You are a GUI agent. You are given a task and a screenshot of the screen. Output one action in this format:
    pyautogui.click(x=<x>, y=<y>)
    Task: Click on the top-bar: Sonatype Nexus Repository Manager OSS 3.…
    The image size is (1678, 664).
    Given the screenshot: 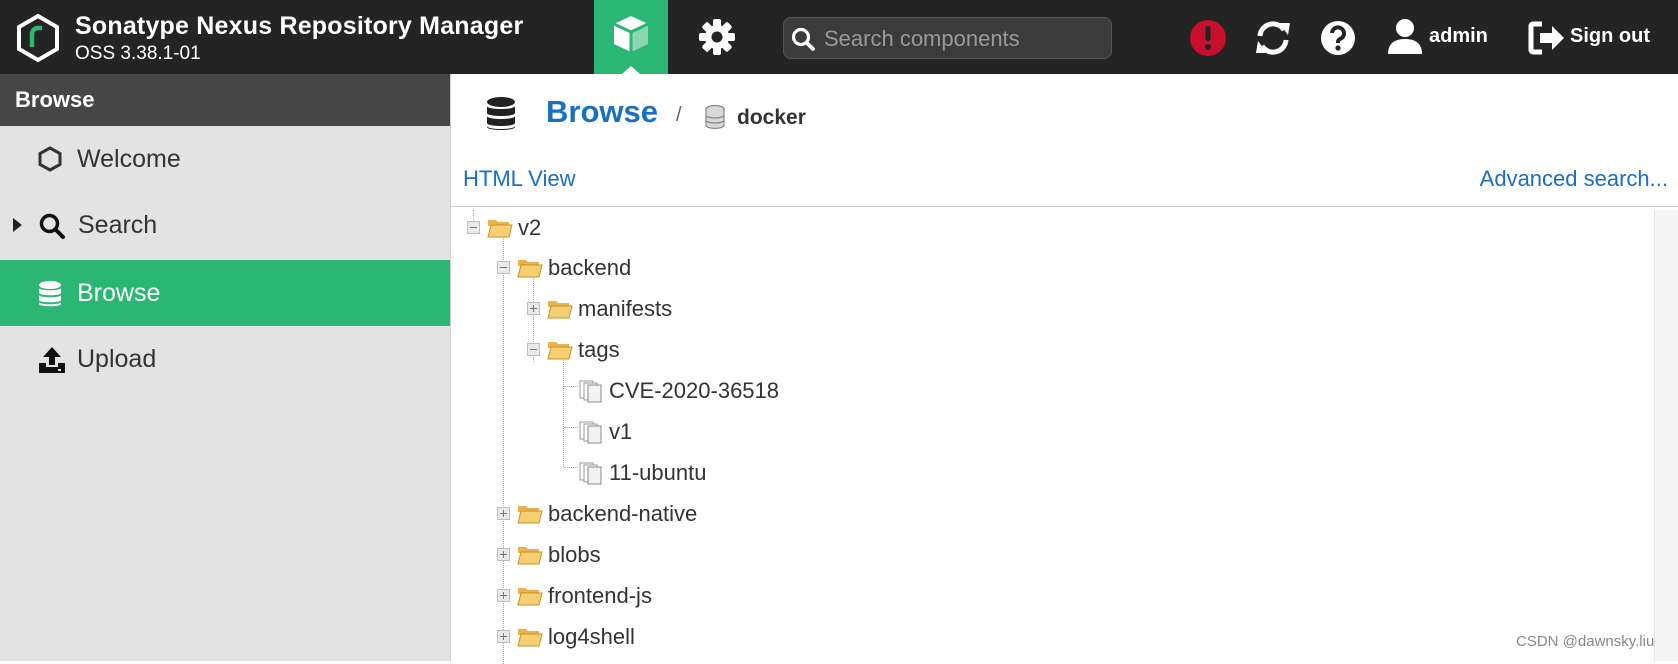 What is the action you would take?
    pyautogui.click(x=839, y=37)
    